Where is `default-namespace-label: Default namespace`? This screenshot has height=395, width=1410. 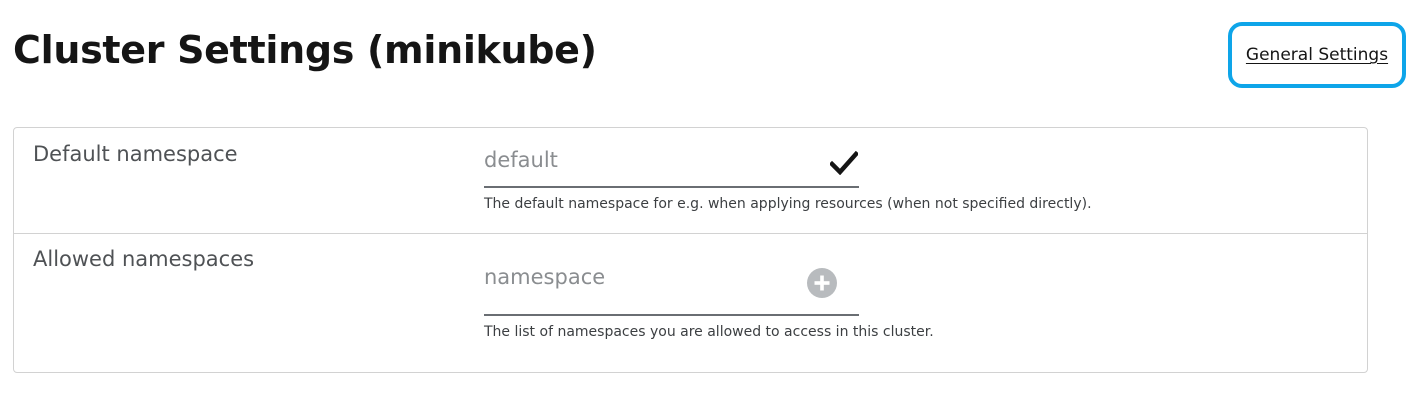 default-namespace-label: Default namespace is located at coordinates (135, 154).